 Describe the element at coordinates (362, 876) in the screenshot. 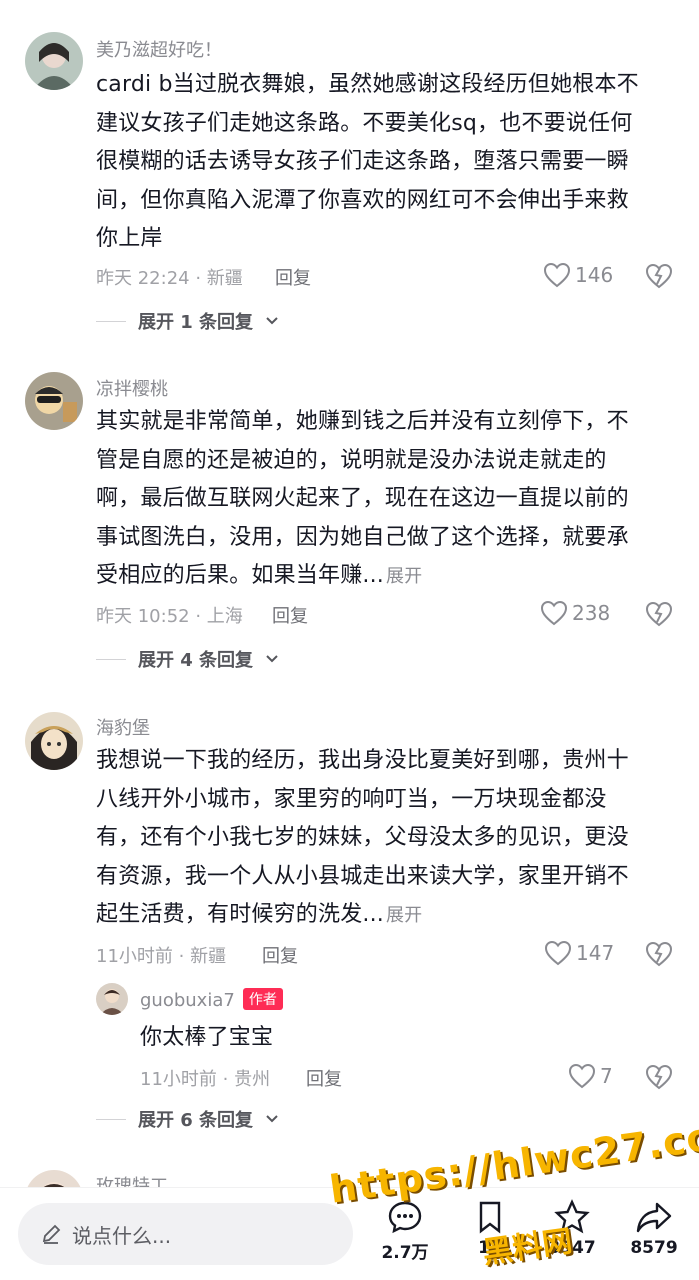

I see `comment-line: 有资源，我一个人从小县城走出来读大学，家里开销不` at that location.